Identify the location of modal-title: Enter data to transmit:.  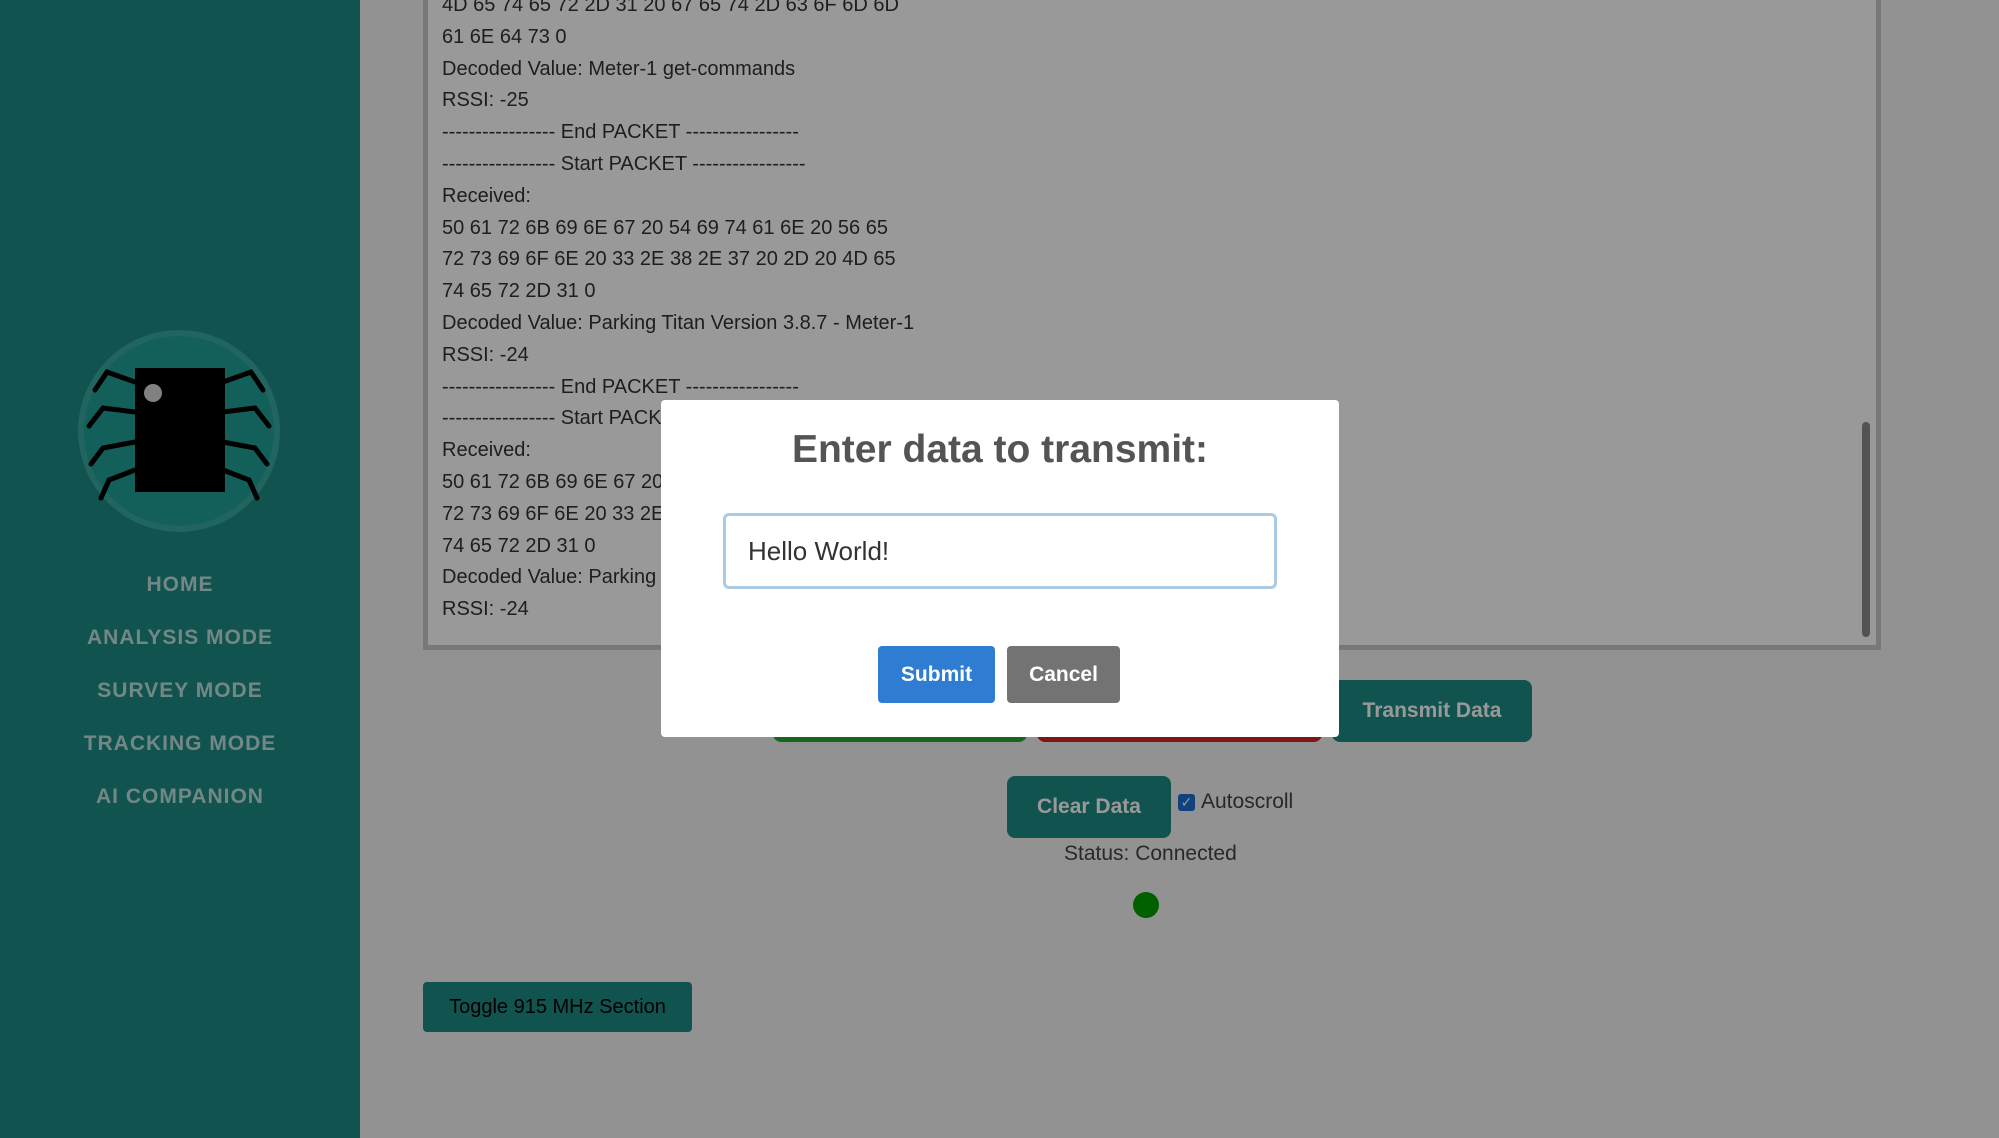
(1000, 449).